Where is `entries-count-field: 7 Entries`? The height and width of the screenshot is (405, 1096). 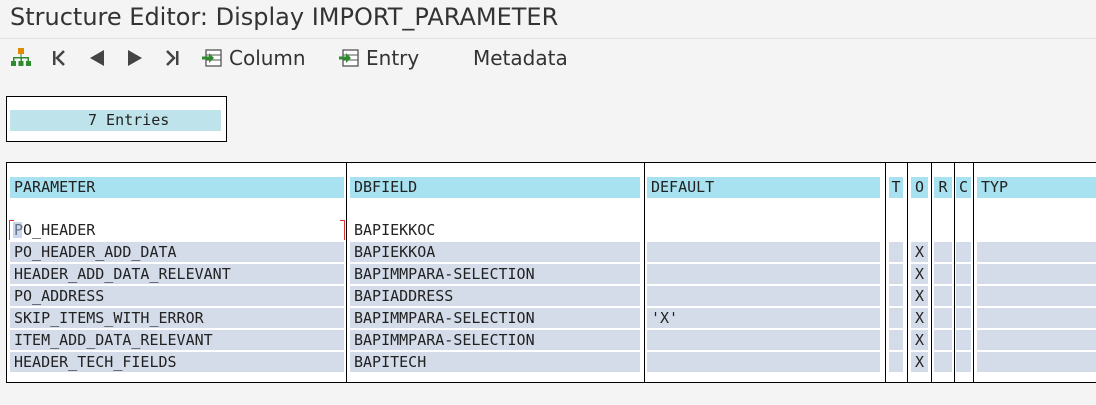 entries-count-field: 7 Entries is located at coordinates (115, 120).